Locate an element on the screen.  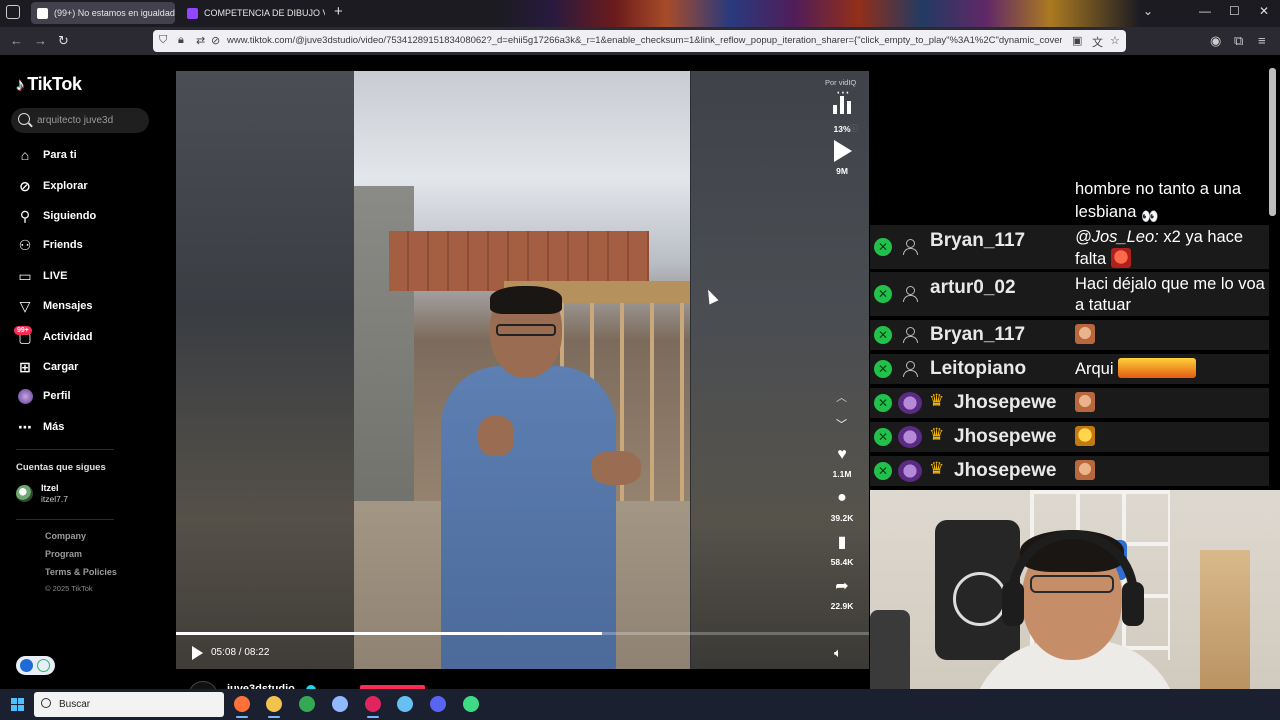
nav-para-ti: ⌂ Para ti is located at coordinates (86, 155).